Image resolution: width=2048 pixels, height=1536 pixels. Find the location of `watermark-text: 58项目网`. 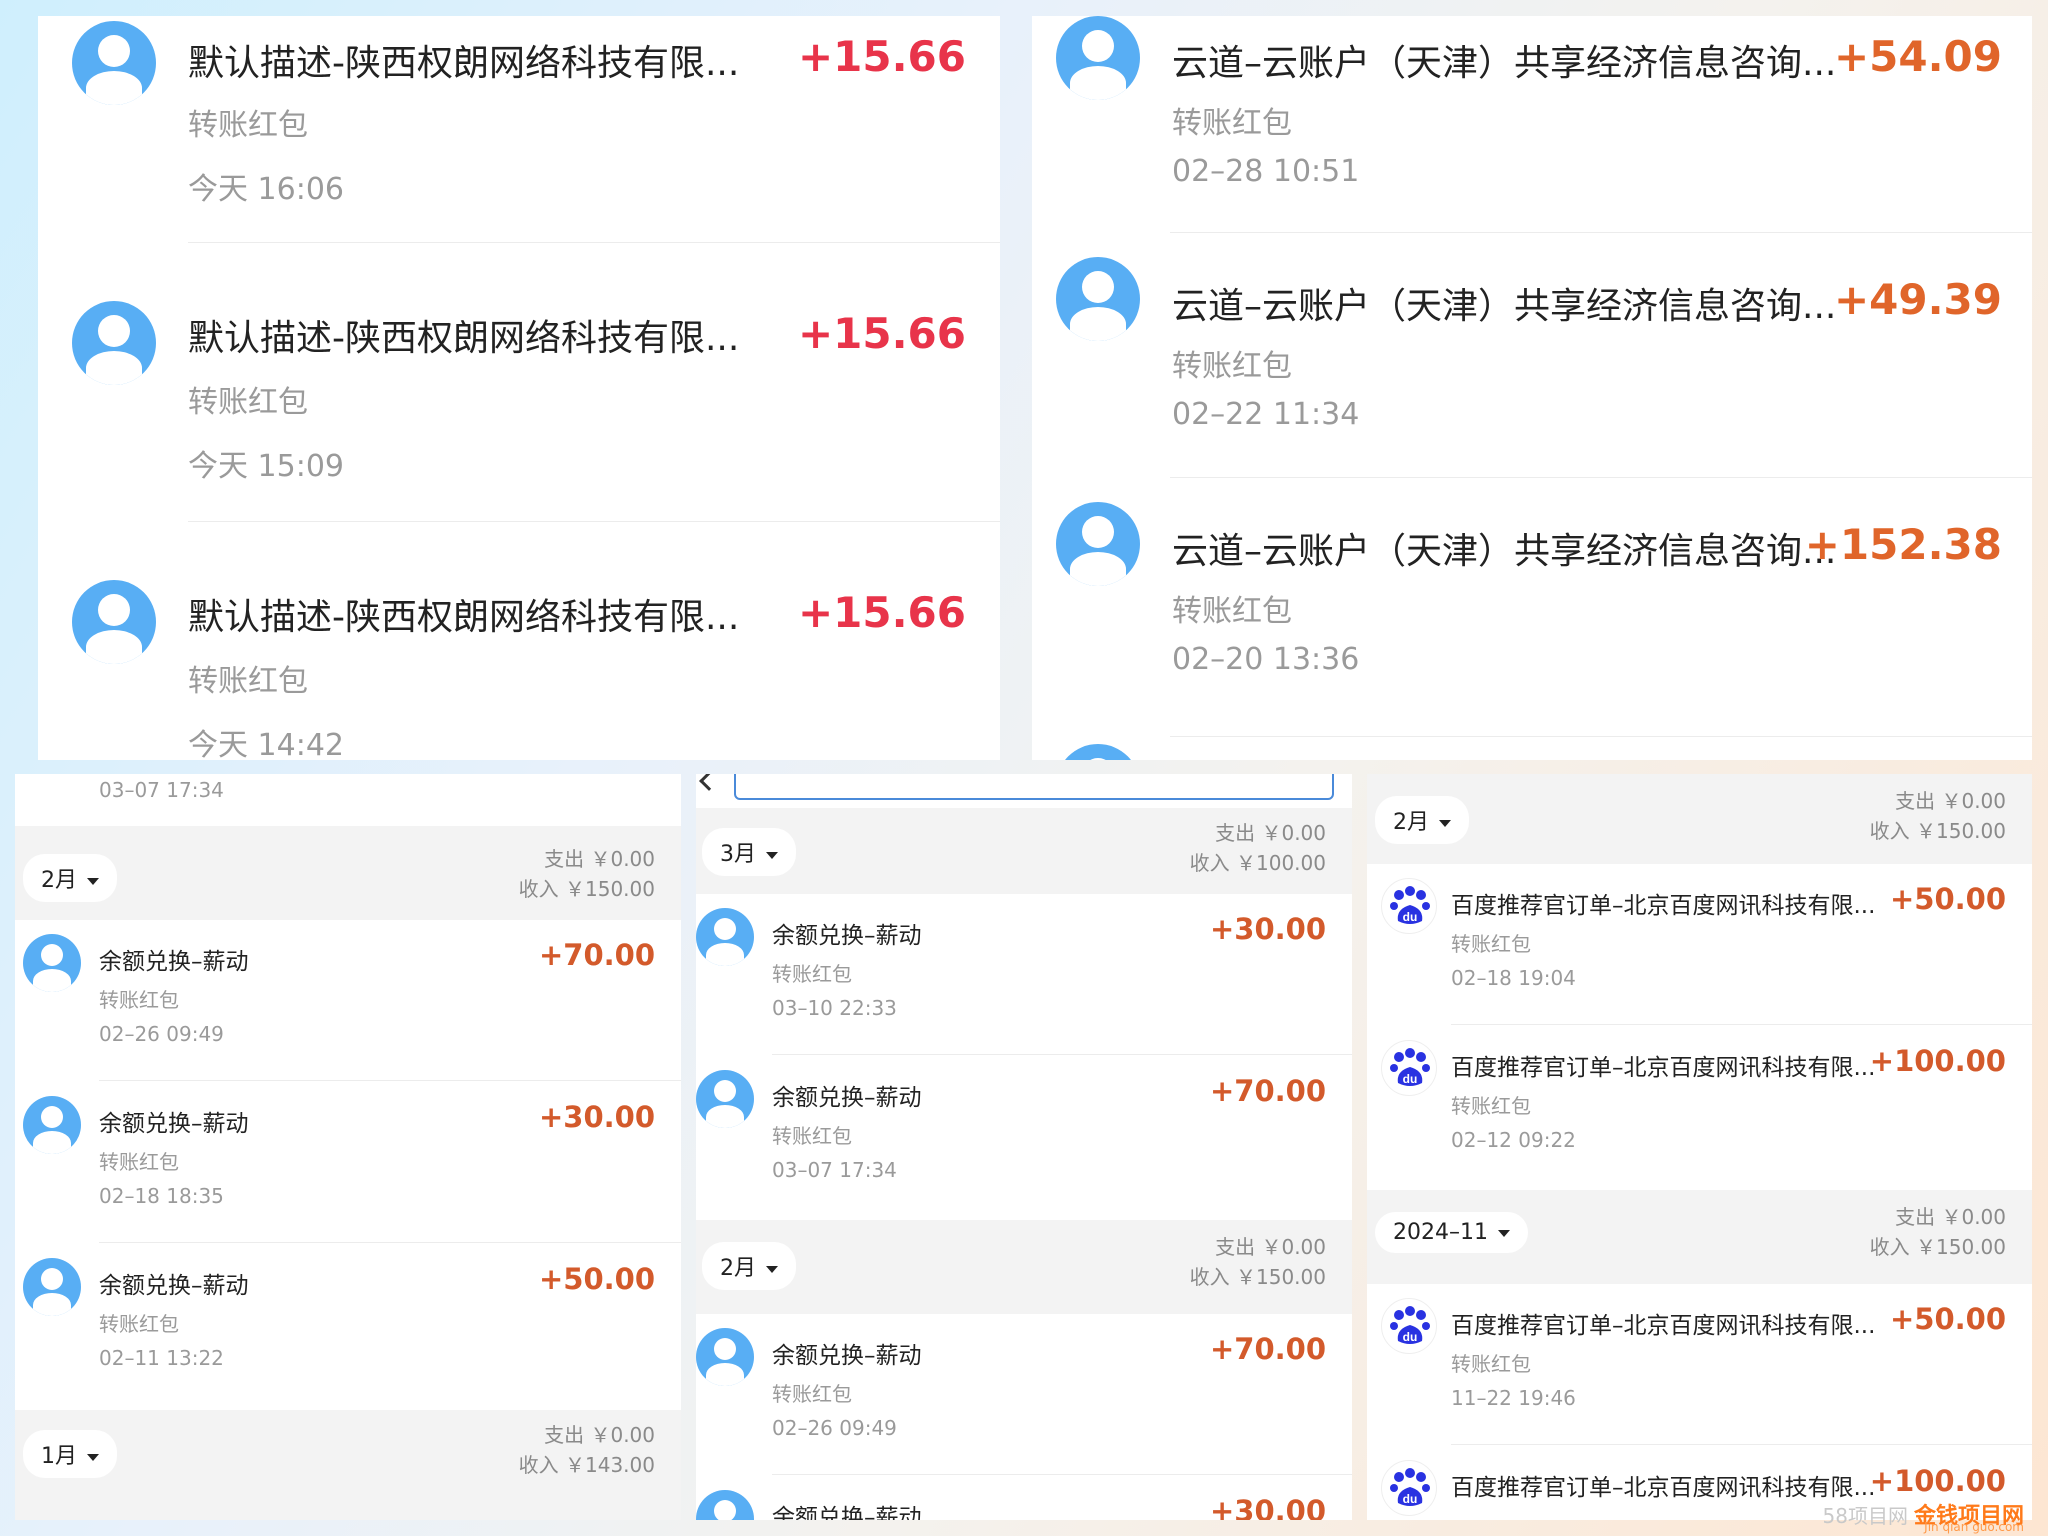

watermark-text: 58项目网 is located at coordinates (1865, 1516).